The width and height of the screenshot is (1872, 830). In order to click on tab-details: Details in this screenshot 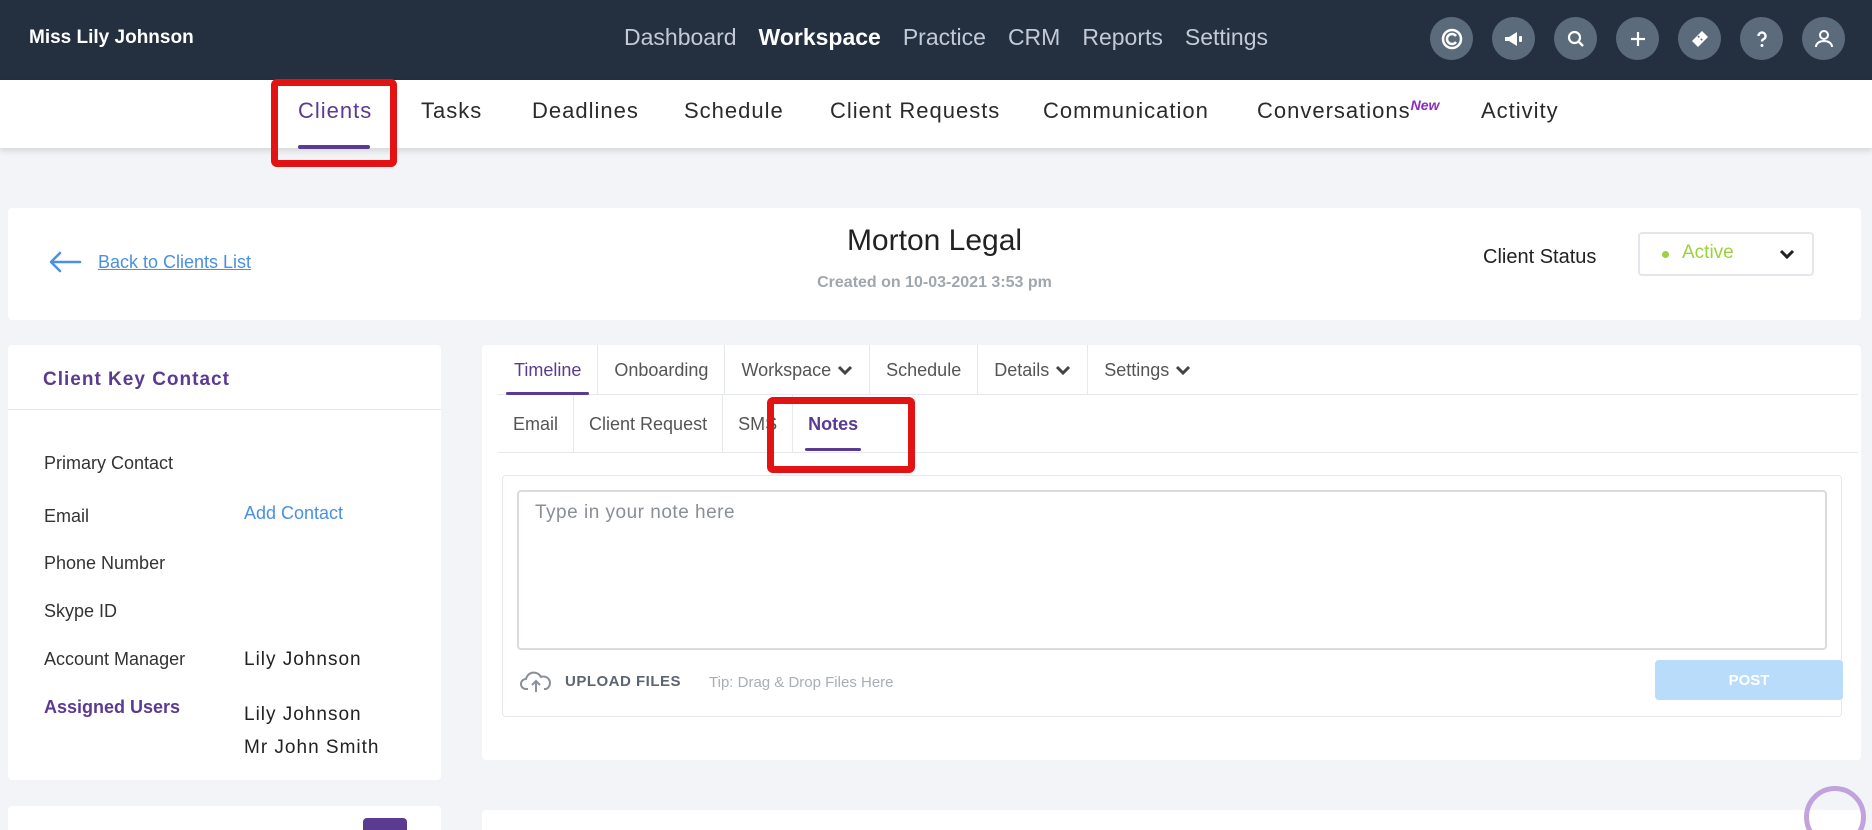, I will do `click(1033, 370)`.